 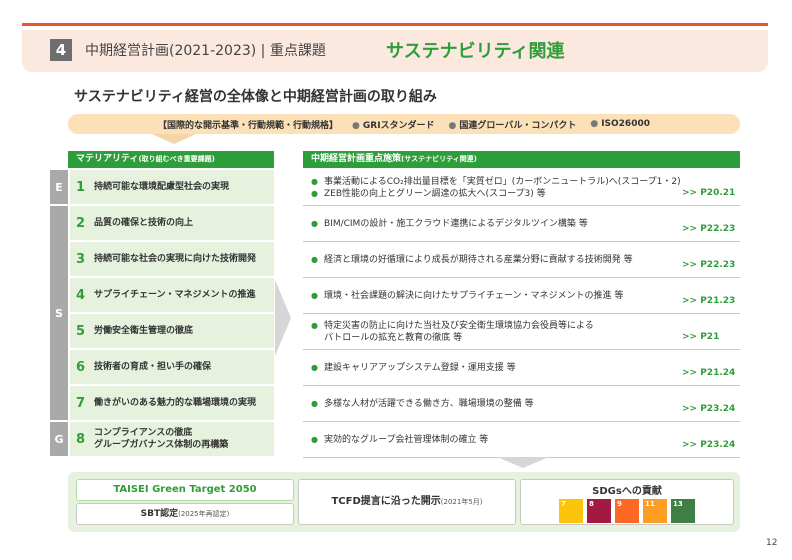 What do you see at coordinates (395, 24) in the screenshot?
I see `top-accent-line` at bounding box center [395, 24].